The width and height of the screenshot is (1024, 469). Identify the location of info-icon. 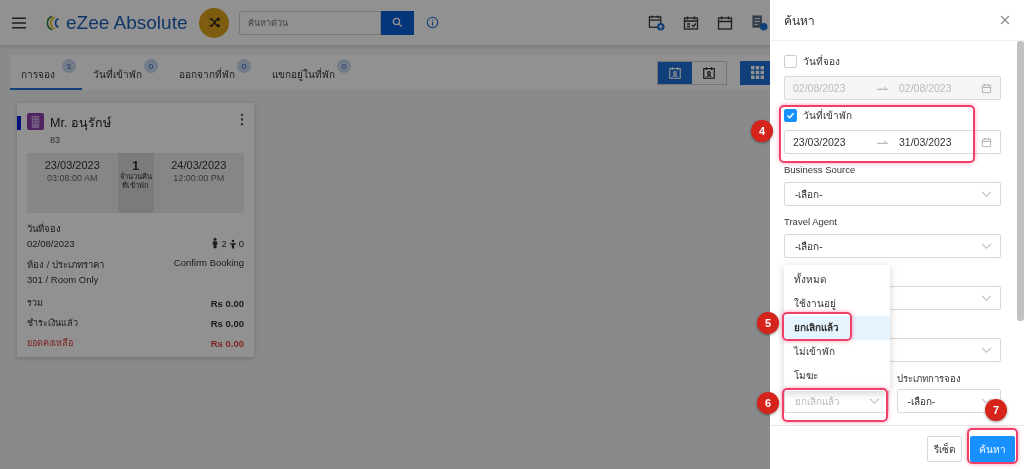
(433, 22).